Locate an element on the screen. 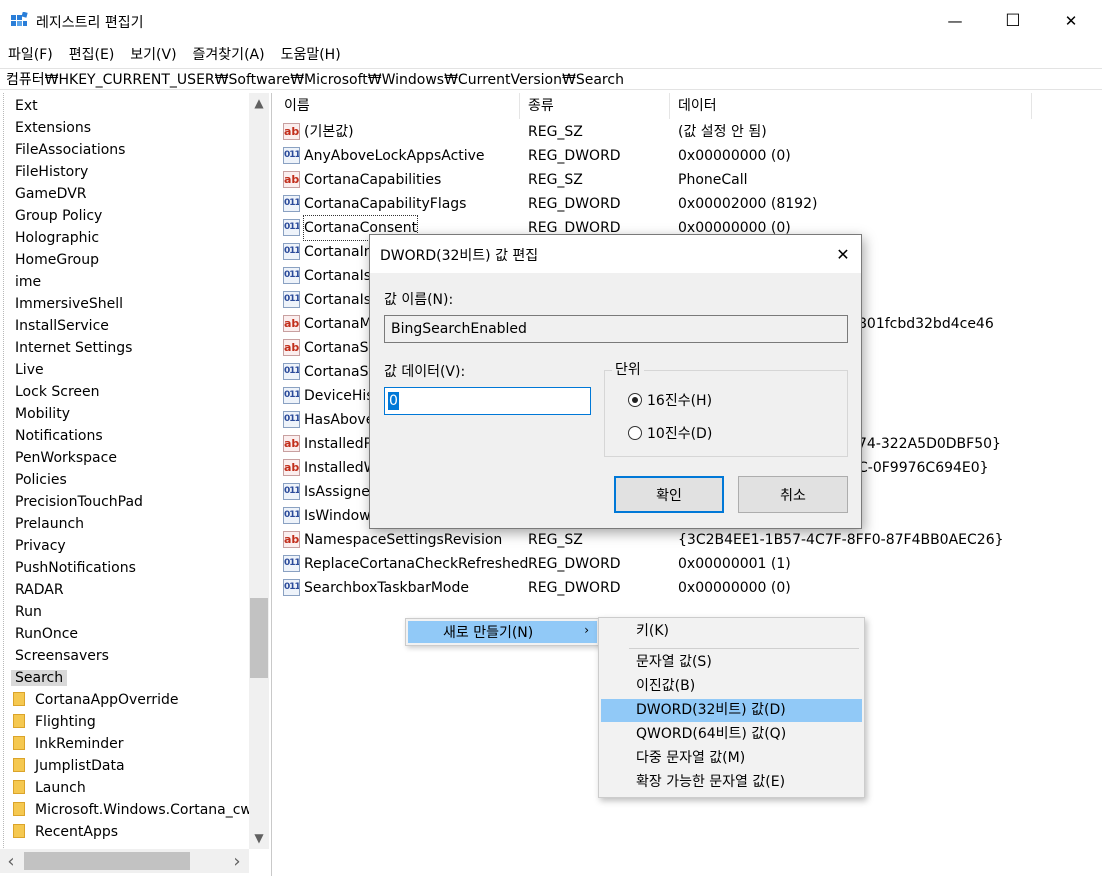 Image resolution: width=1104 pixels, height=876 pixels. menu-view: 보기(V) is located at coordinates (153, 54).